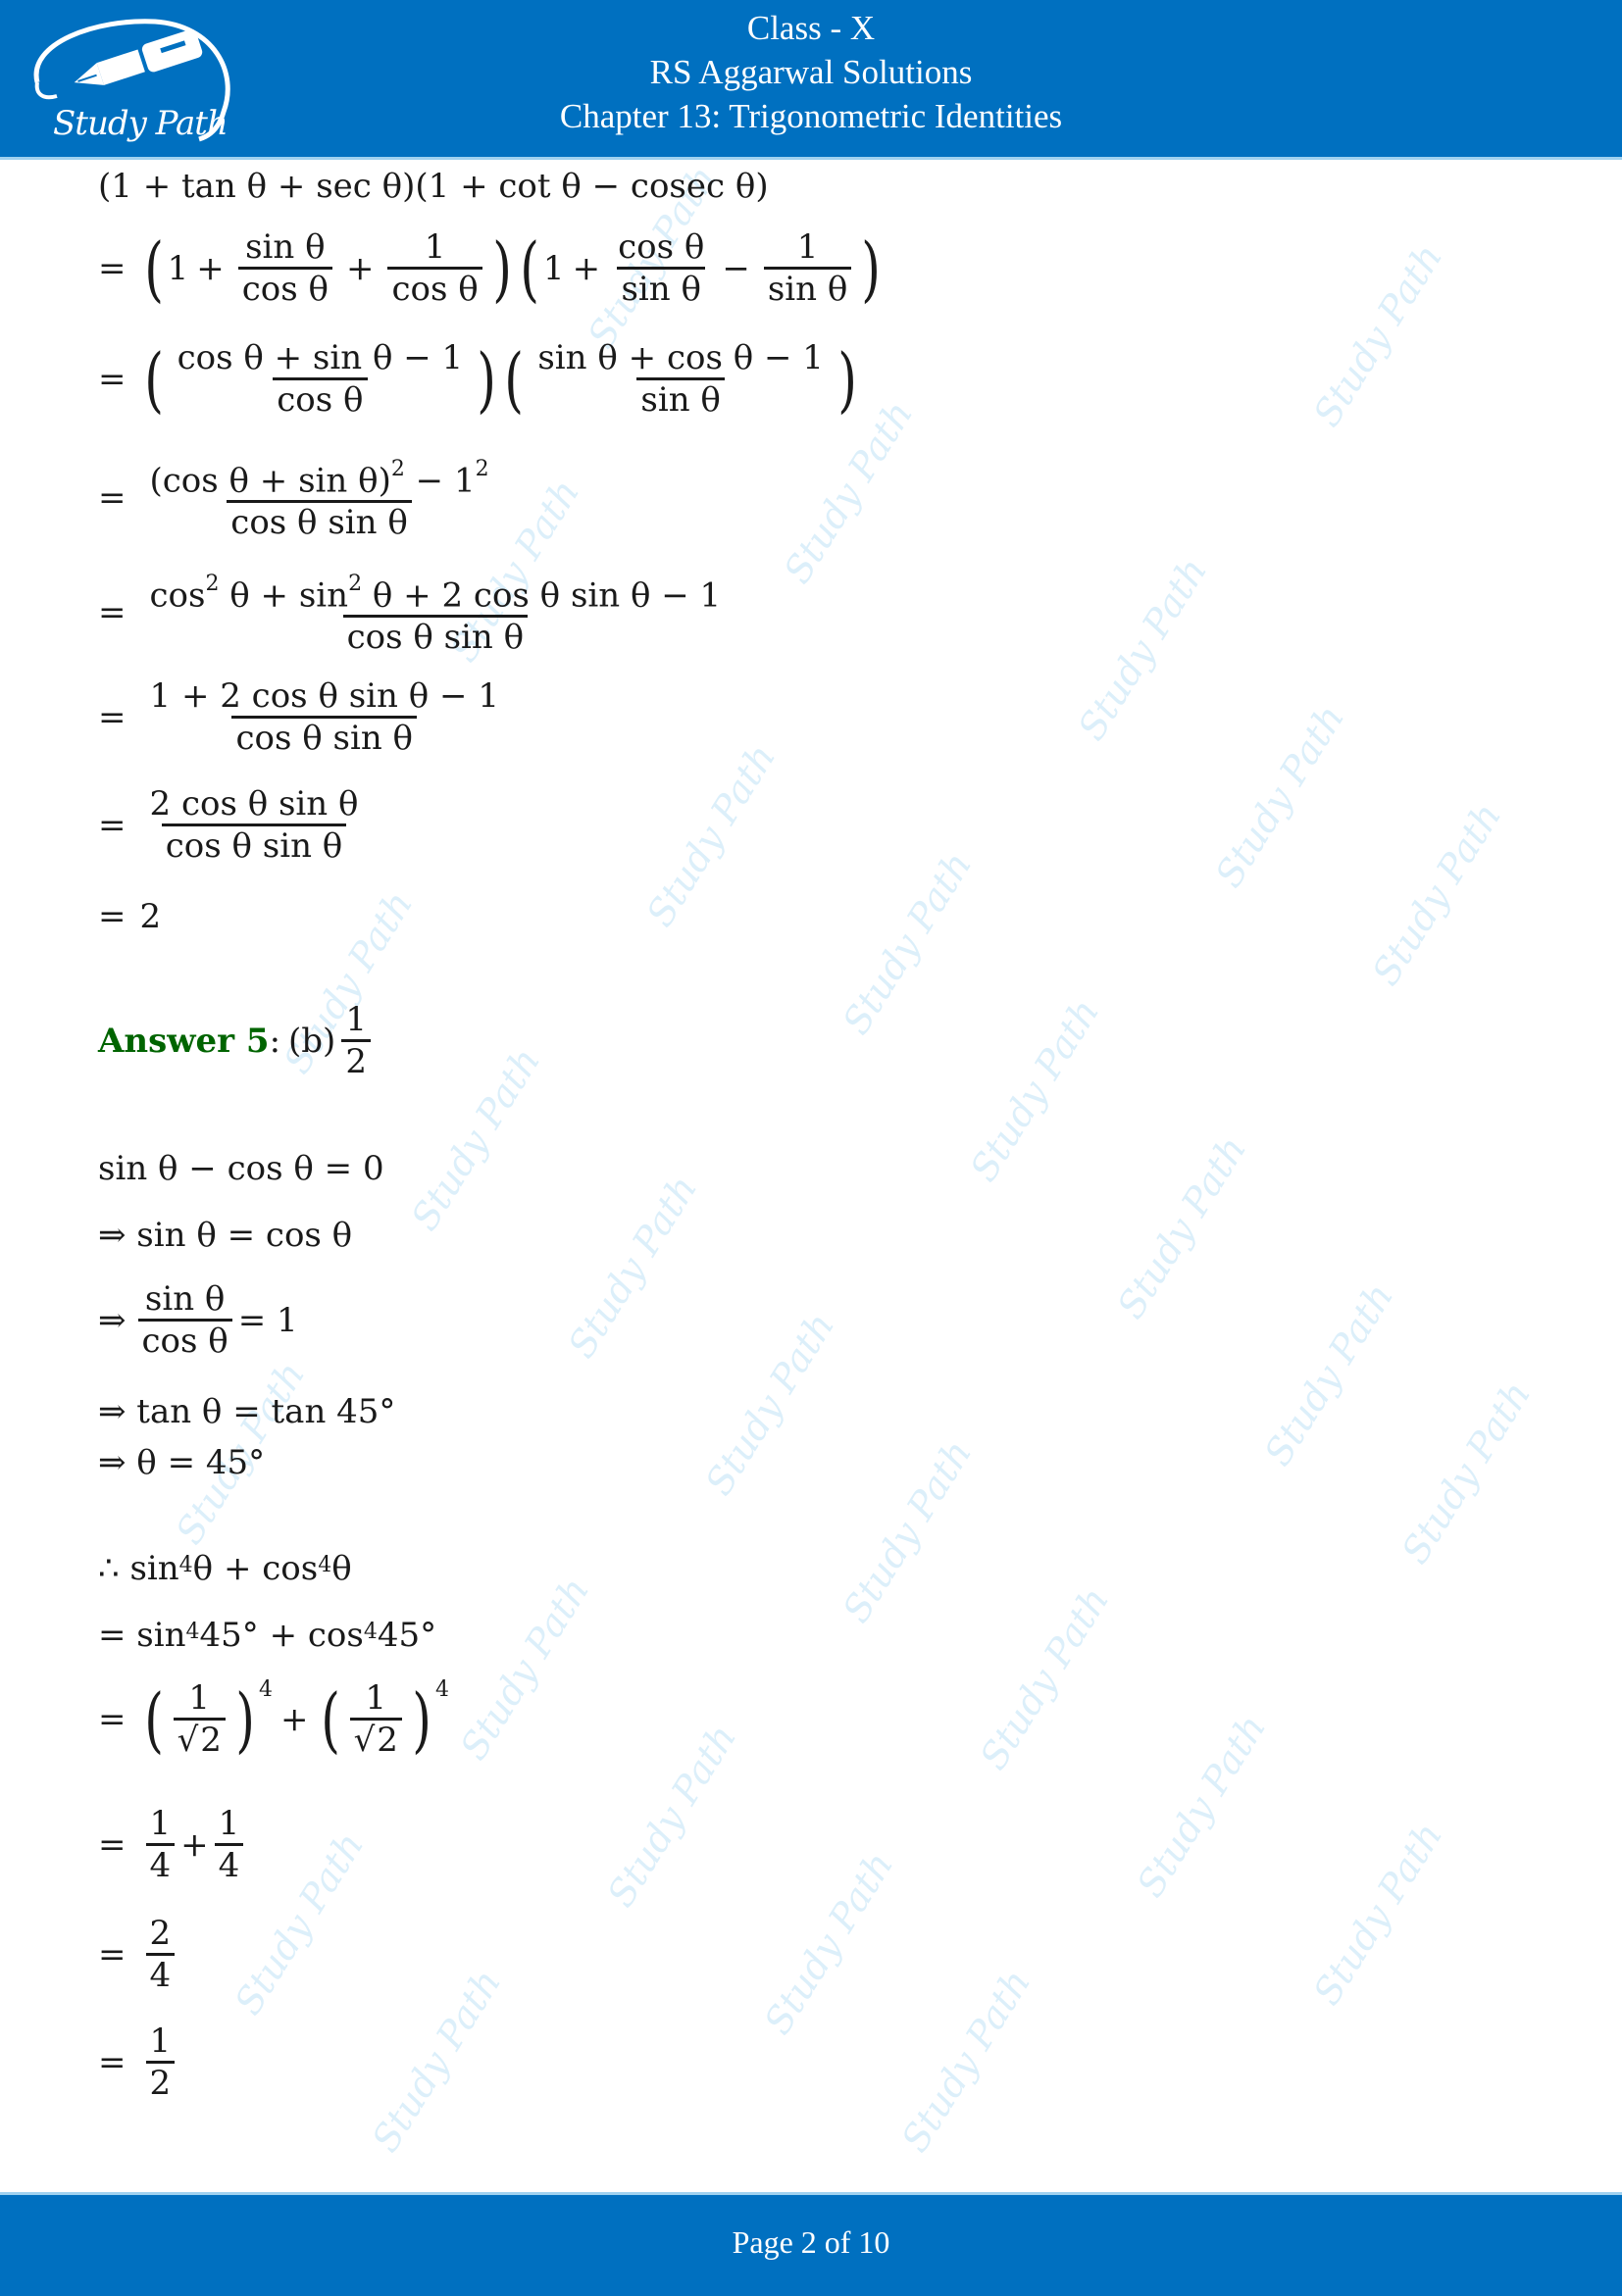 This screenshot has width=1622, height=2296. Describe the element at coordinates (542, 595) in the screenshot. I see `term: θ + 2 cos θ sin θ − 1` at that location.